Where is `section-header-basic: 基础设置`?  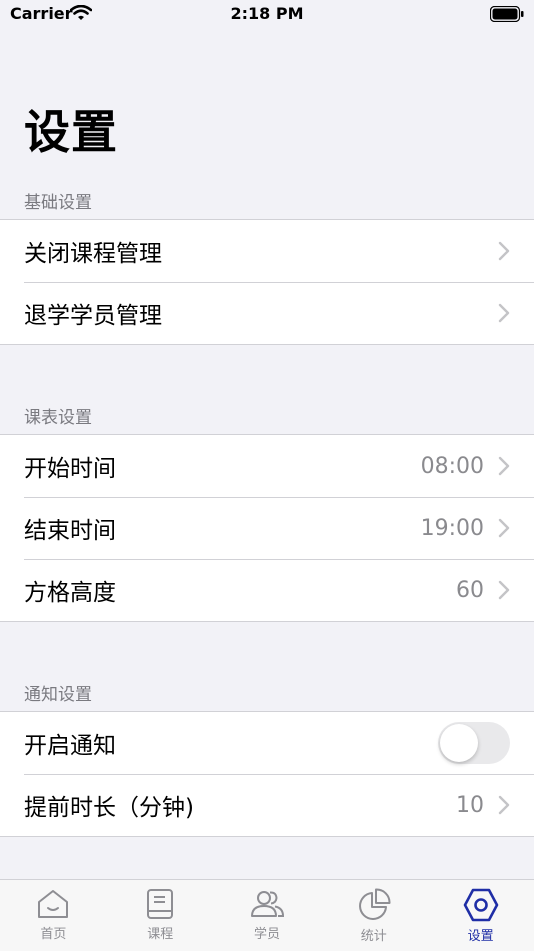
section-header-basic: 基础设置 is located at coordinates (58, 203).